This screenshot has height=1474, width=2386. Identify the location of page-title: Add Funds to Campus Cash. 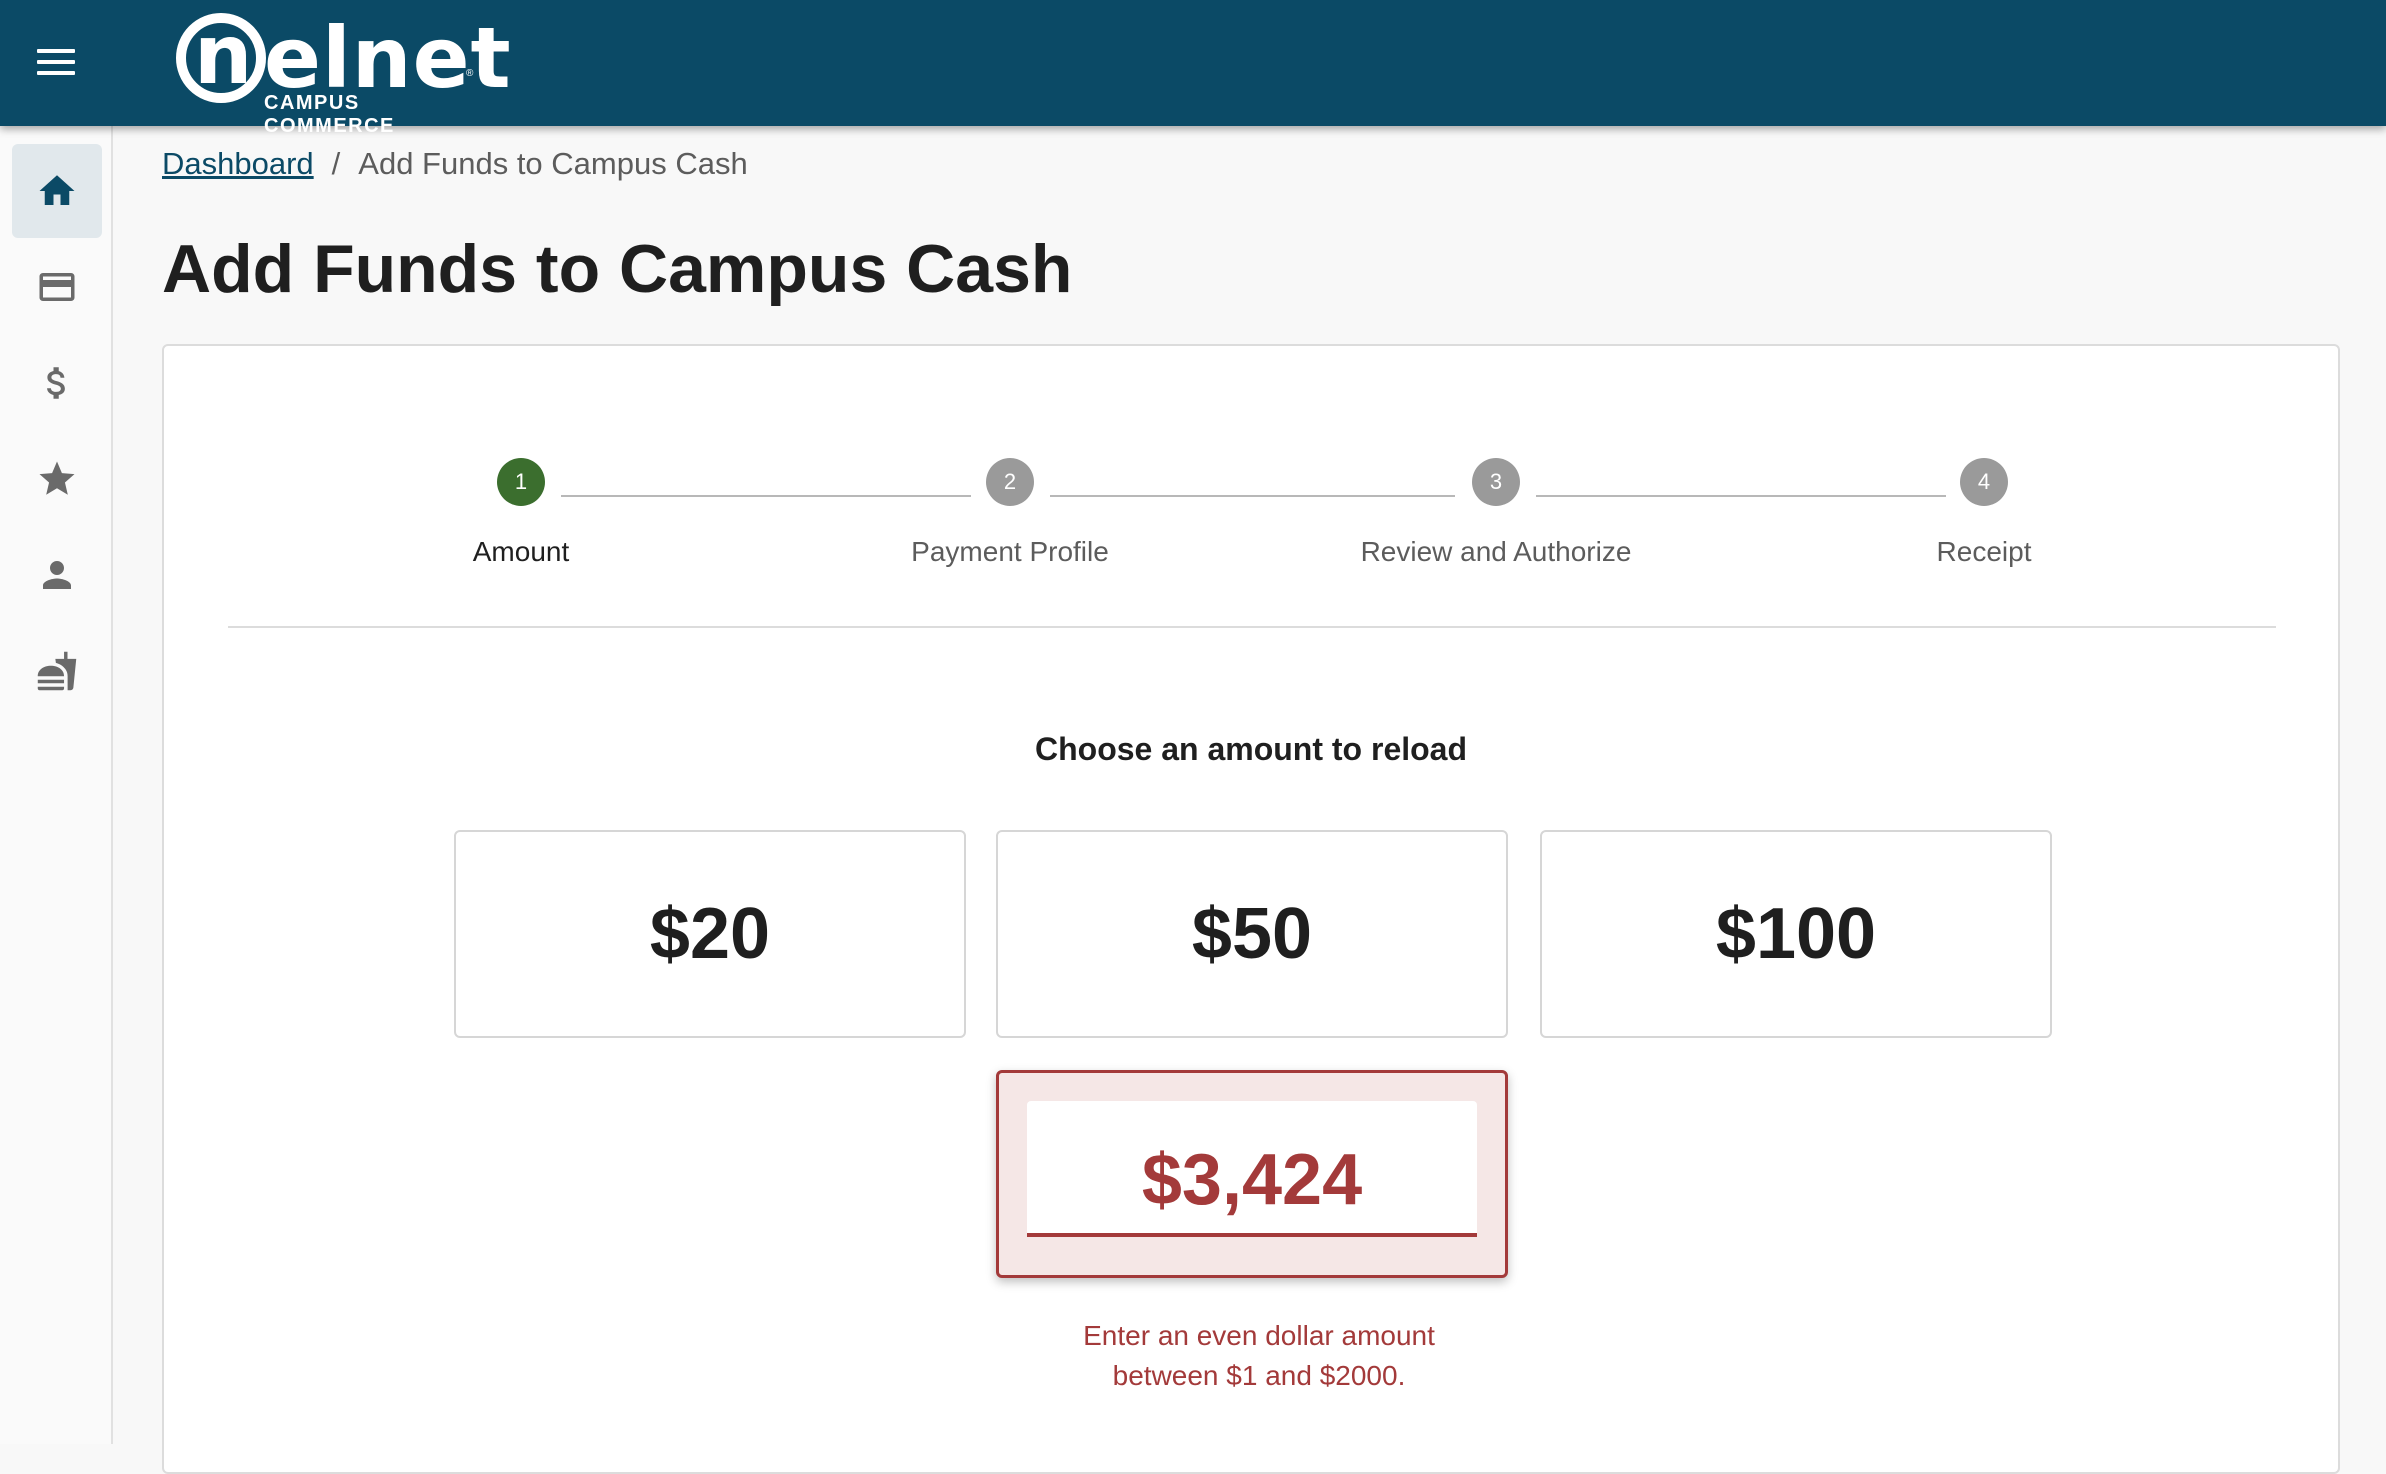
(617, 269).